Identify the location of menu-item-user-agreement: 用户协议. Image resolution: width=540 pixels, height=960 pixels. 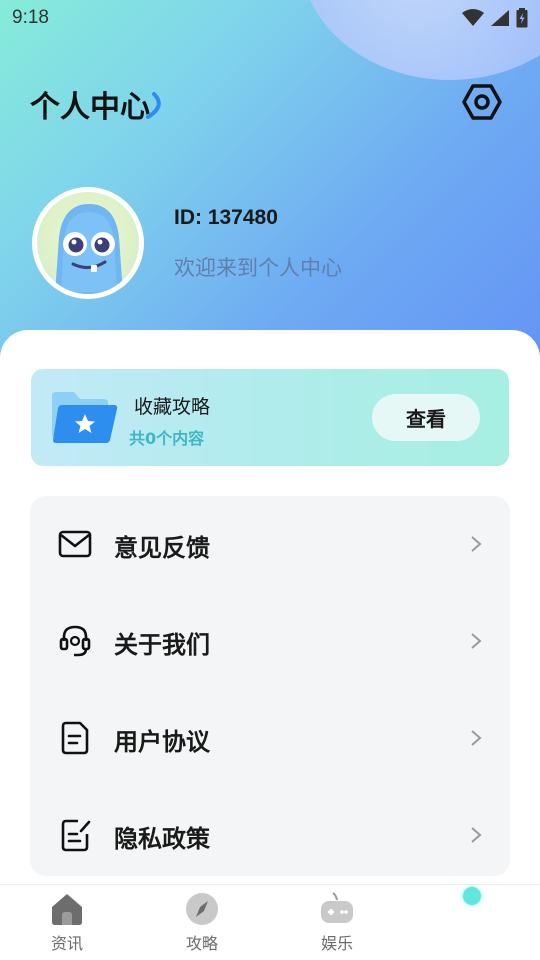
(270, 738).